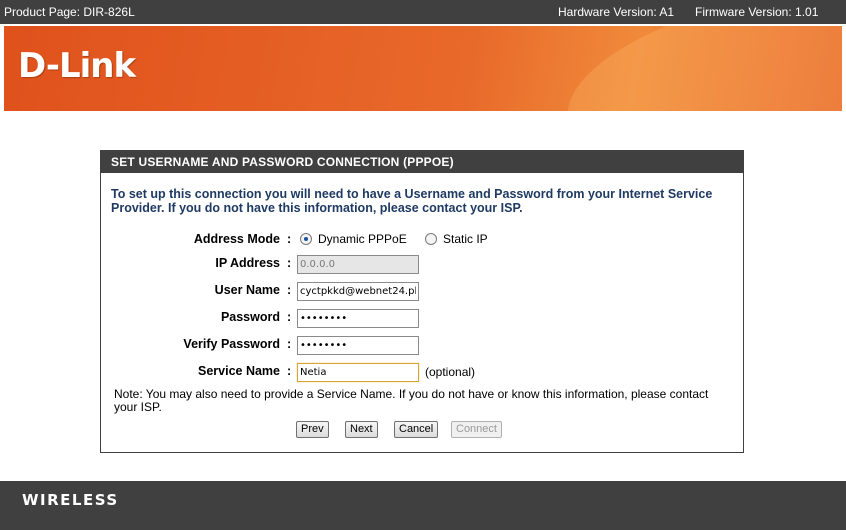 The width and height of the screenshot is (846, 530). Describe the element at coordinates (361, 429) in the screenshot. I see `next-button: Next` at that location.